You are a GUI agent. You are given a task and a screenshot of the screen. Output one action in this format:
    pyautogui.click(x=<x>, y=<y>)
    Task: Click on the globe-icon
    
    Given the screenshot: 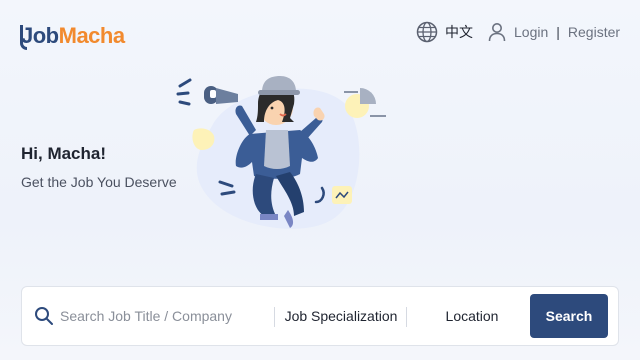 What is the action you would take?
    pyautogui.click(x=427, y=32)
    